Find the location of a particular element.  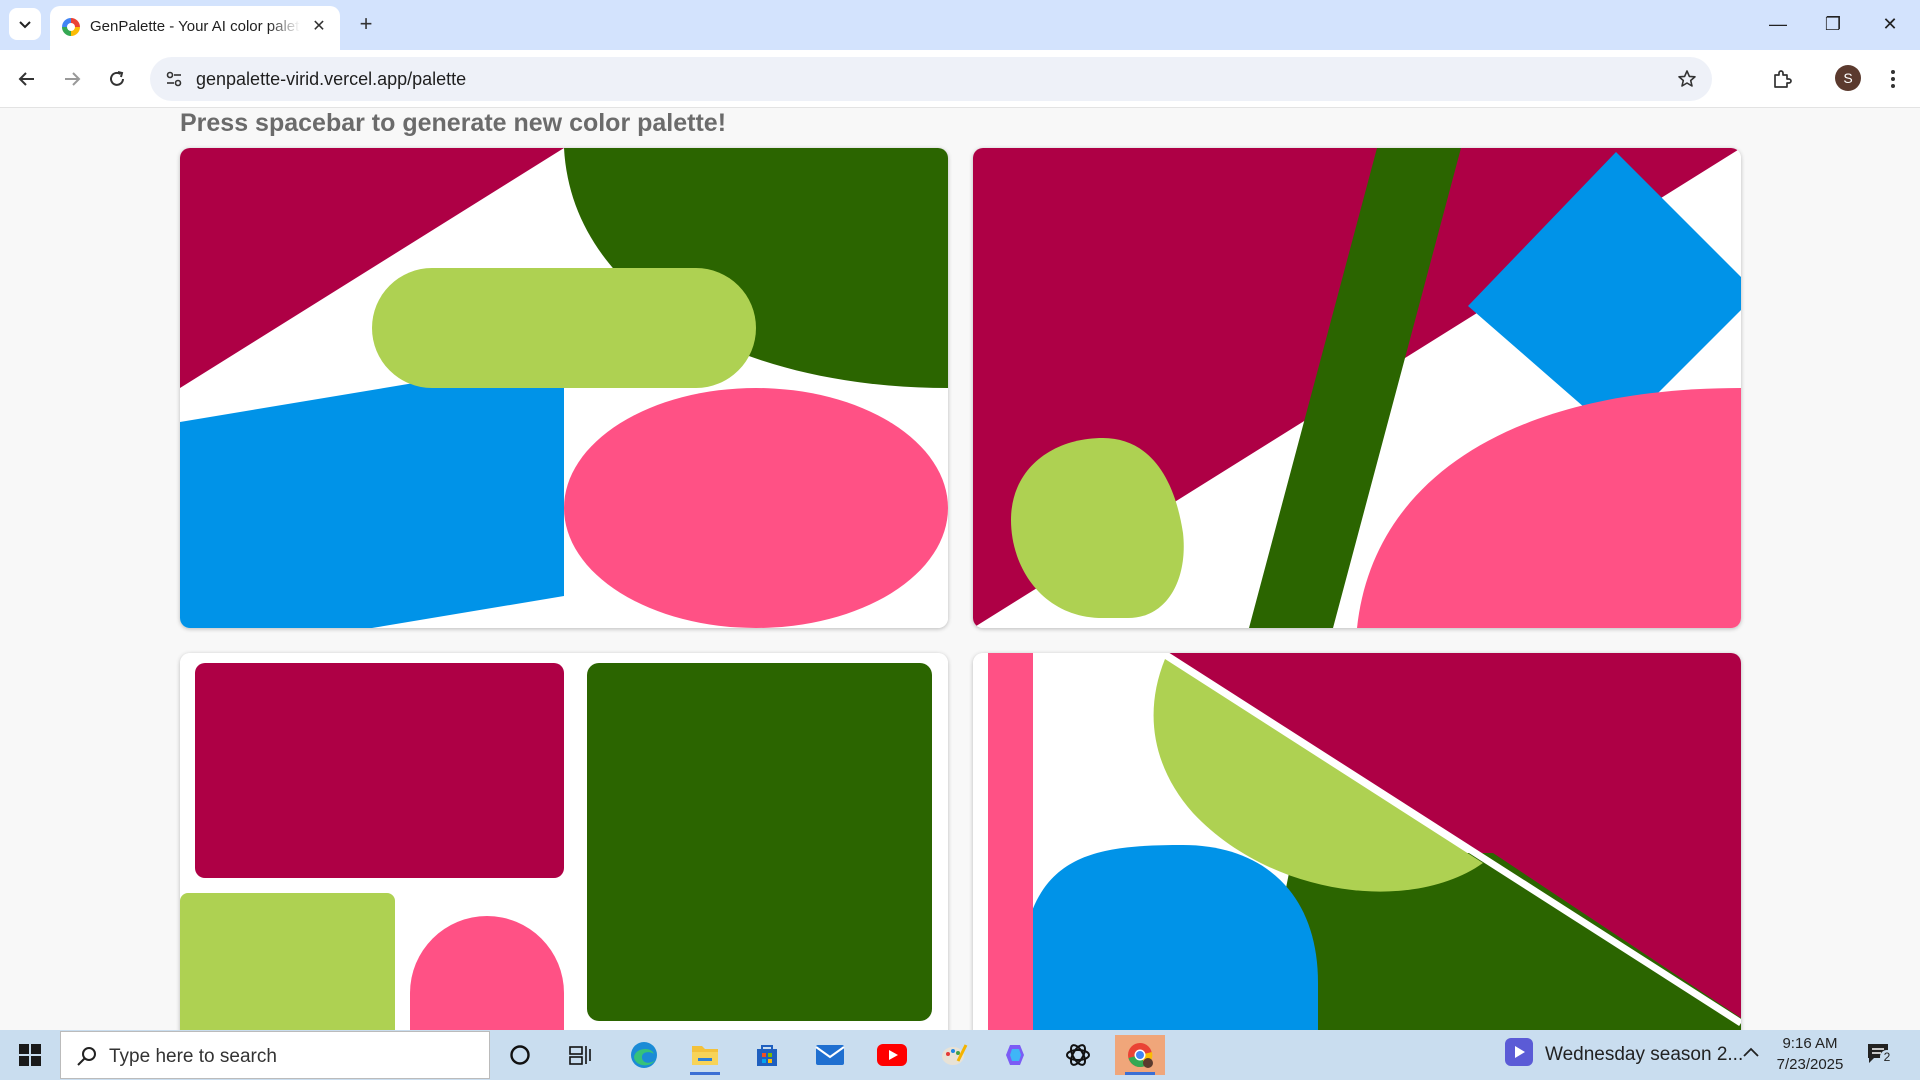

arrow-left-icon is located at coordinates (26, 79).